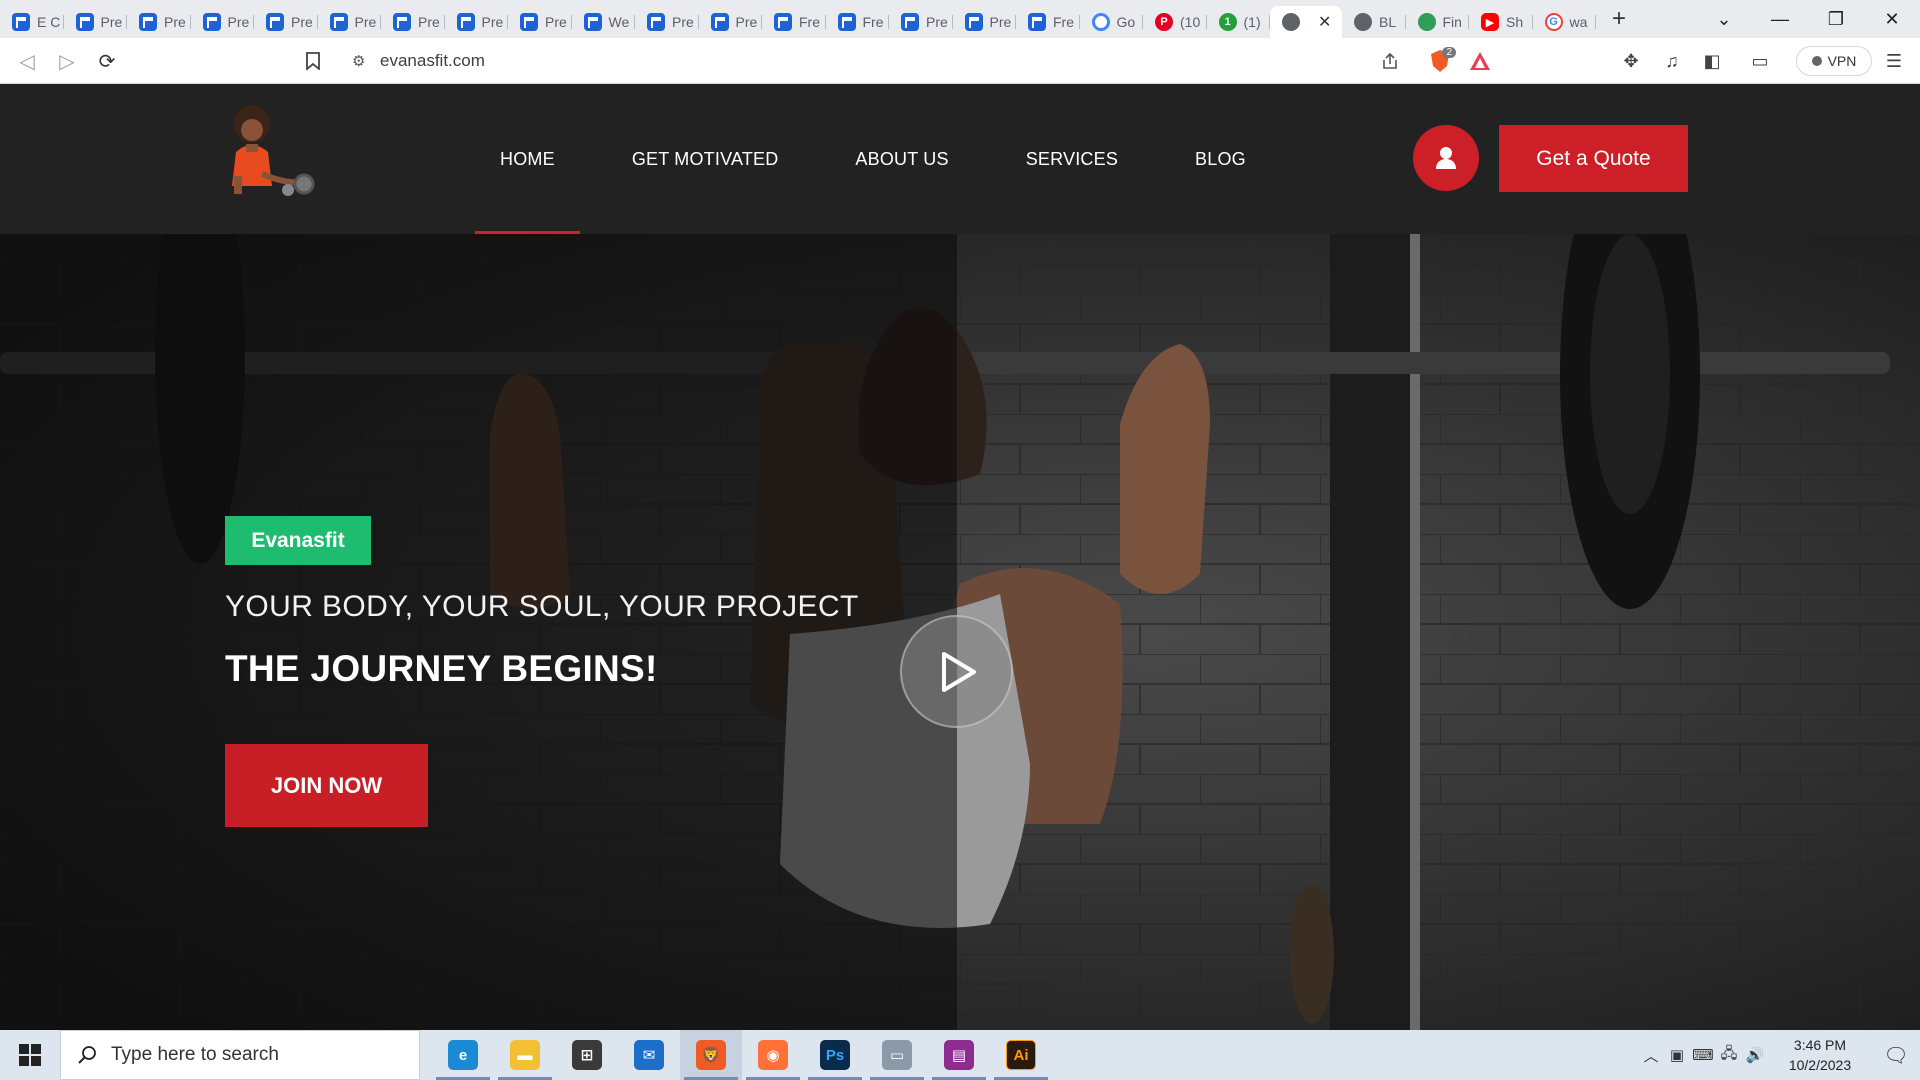  Describe the element at coordinates (30, 1055) in the screenshot. I see `start-button` at that location.